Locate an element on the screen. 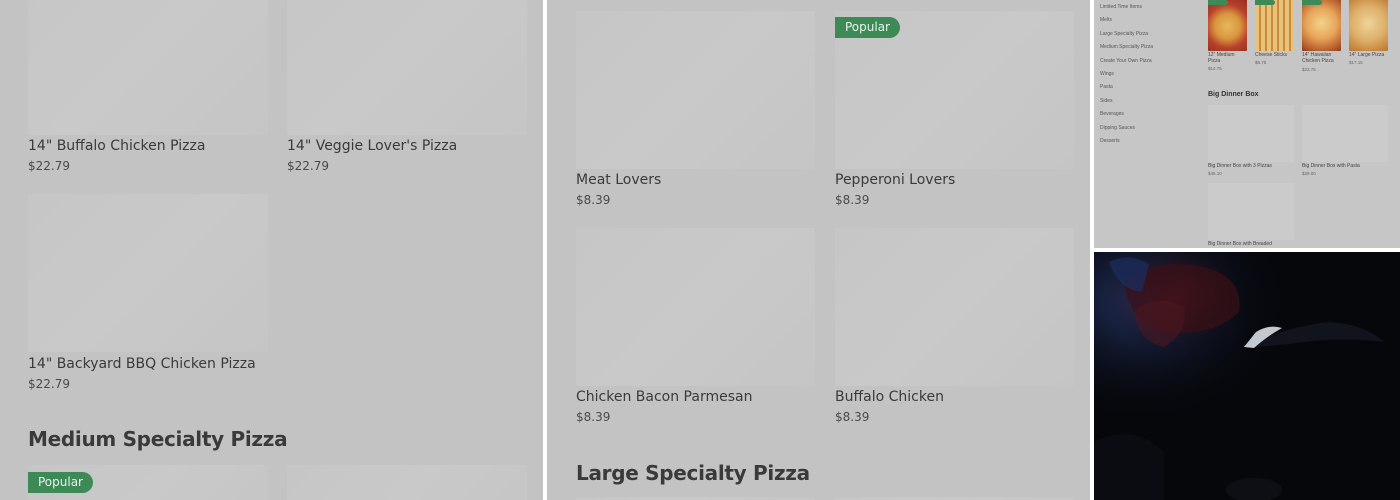  dark-photo-image is located at coordinates (1247, 376).